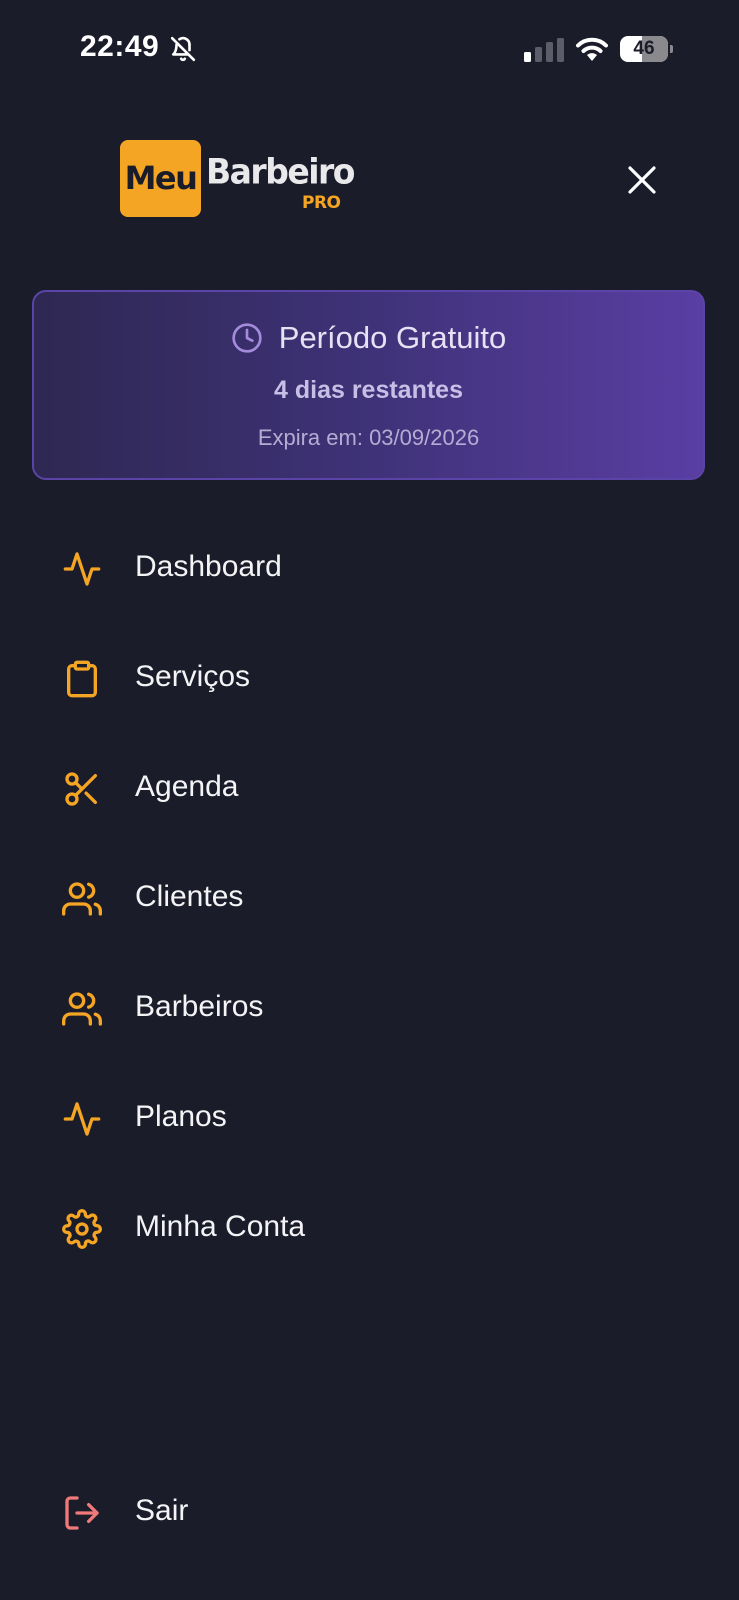 The image size is (739, 1600). Describe the element at coordinates (247, 338) in the screenshot. I see `clock-icon` at that location.